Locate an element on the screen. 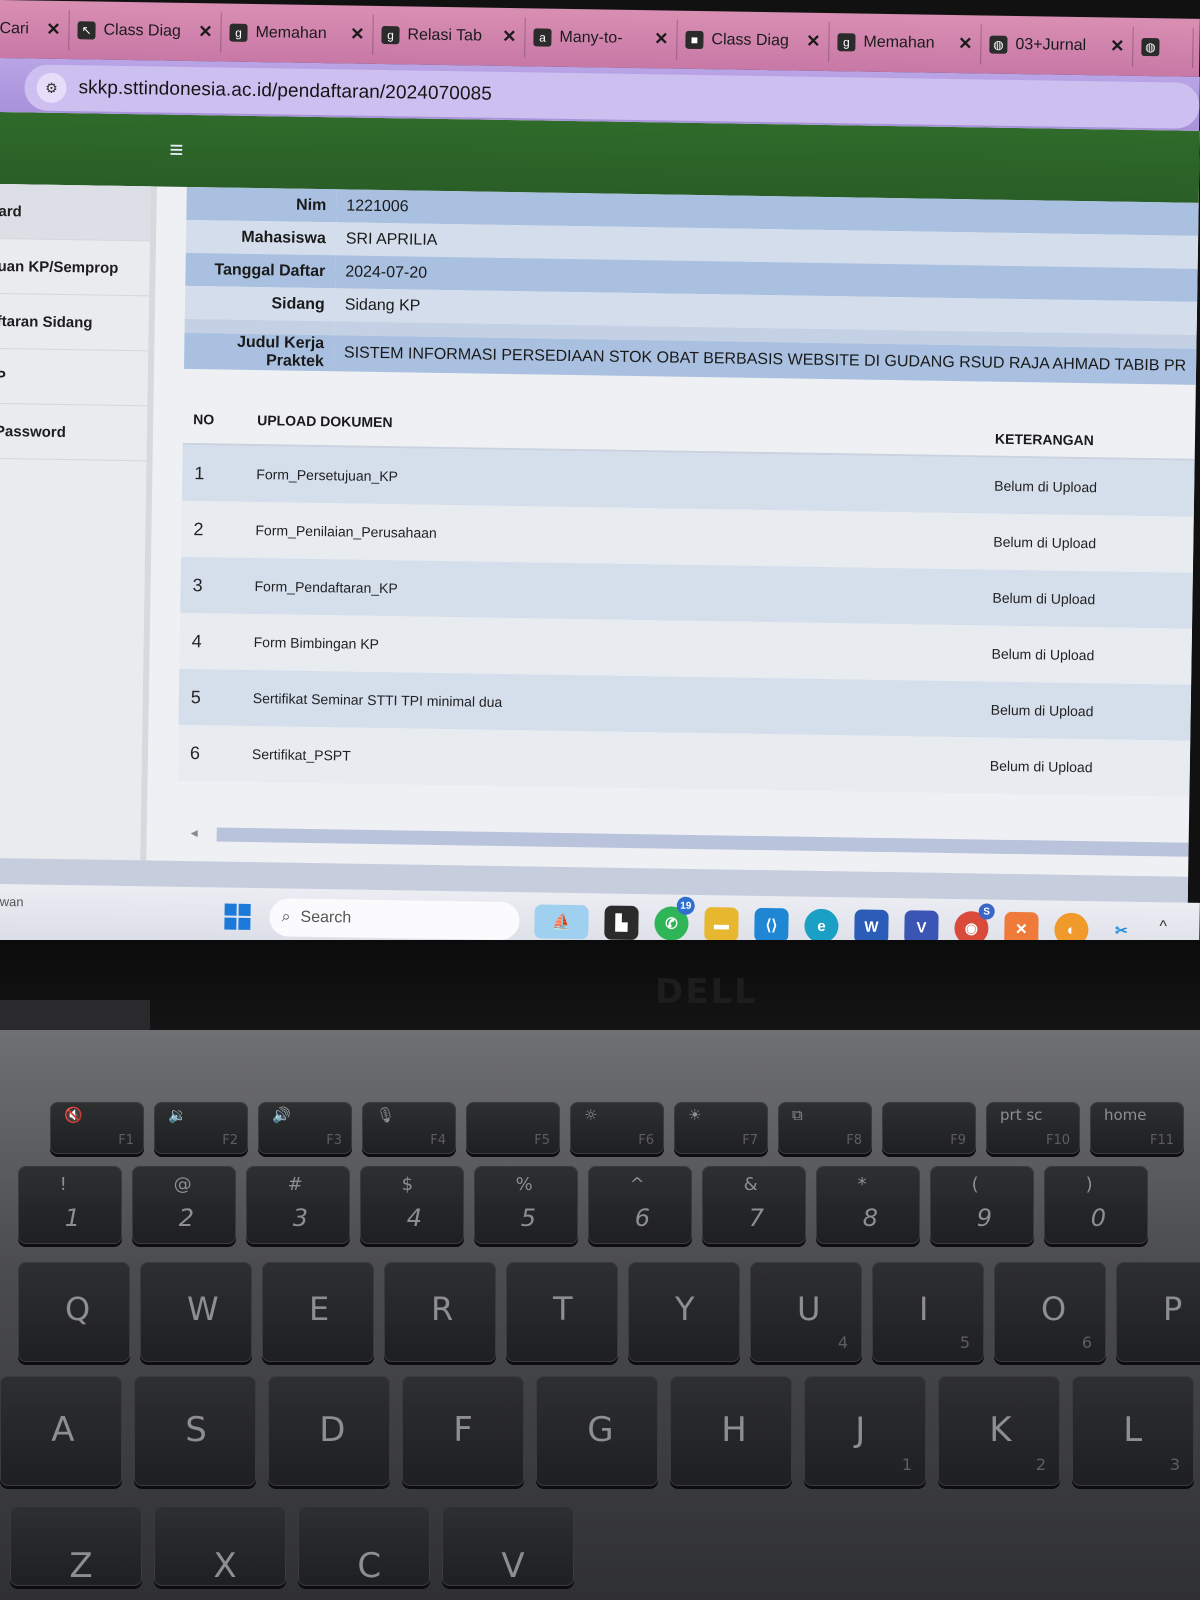 The height and width of the screenshot is (1600, 1200). letter-key: E is located at coordinates (318, 1312).